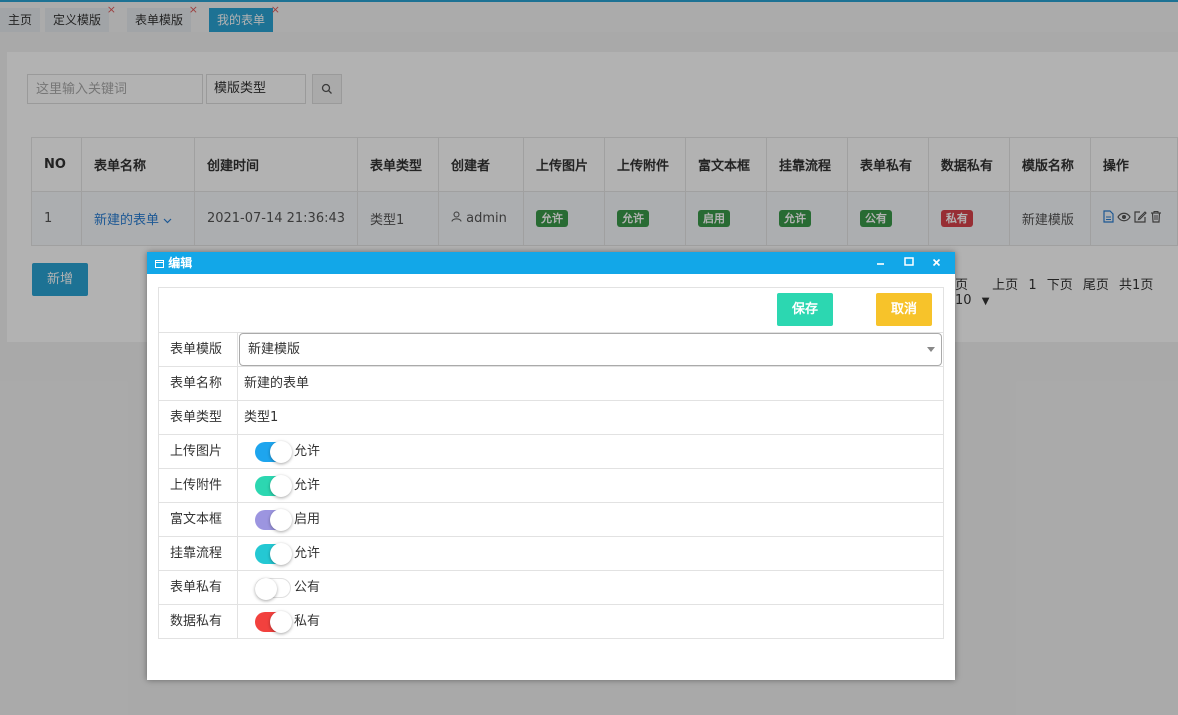 This screenshot has height=715, width=1178. Describe the element at coordinates (551, 588) in the screenshot. I see `form-row-form-private: 表单私有 公有` at that location.